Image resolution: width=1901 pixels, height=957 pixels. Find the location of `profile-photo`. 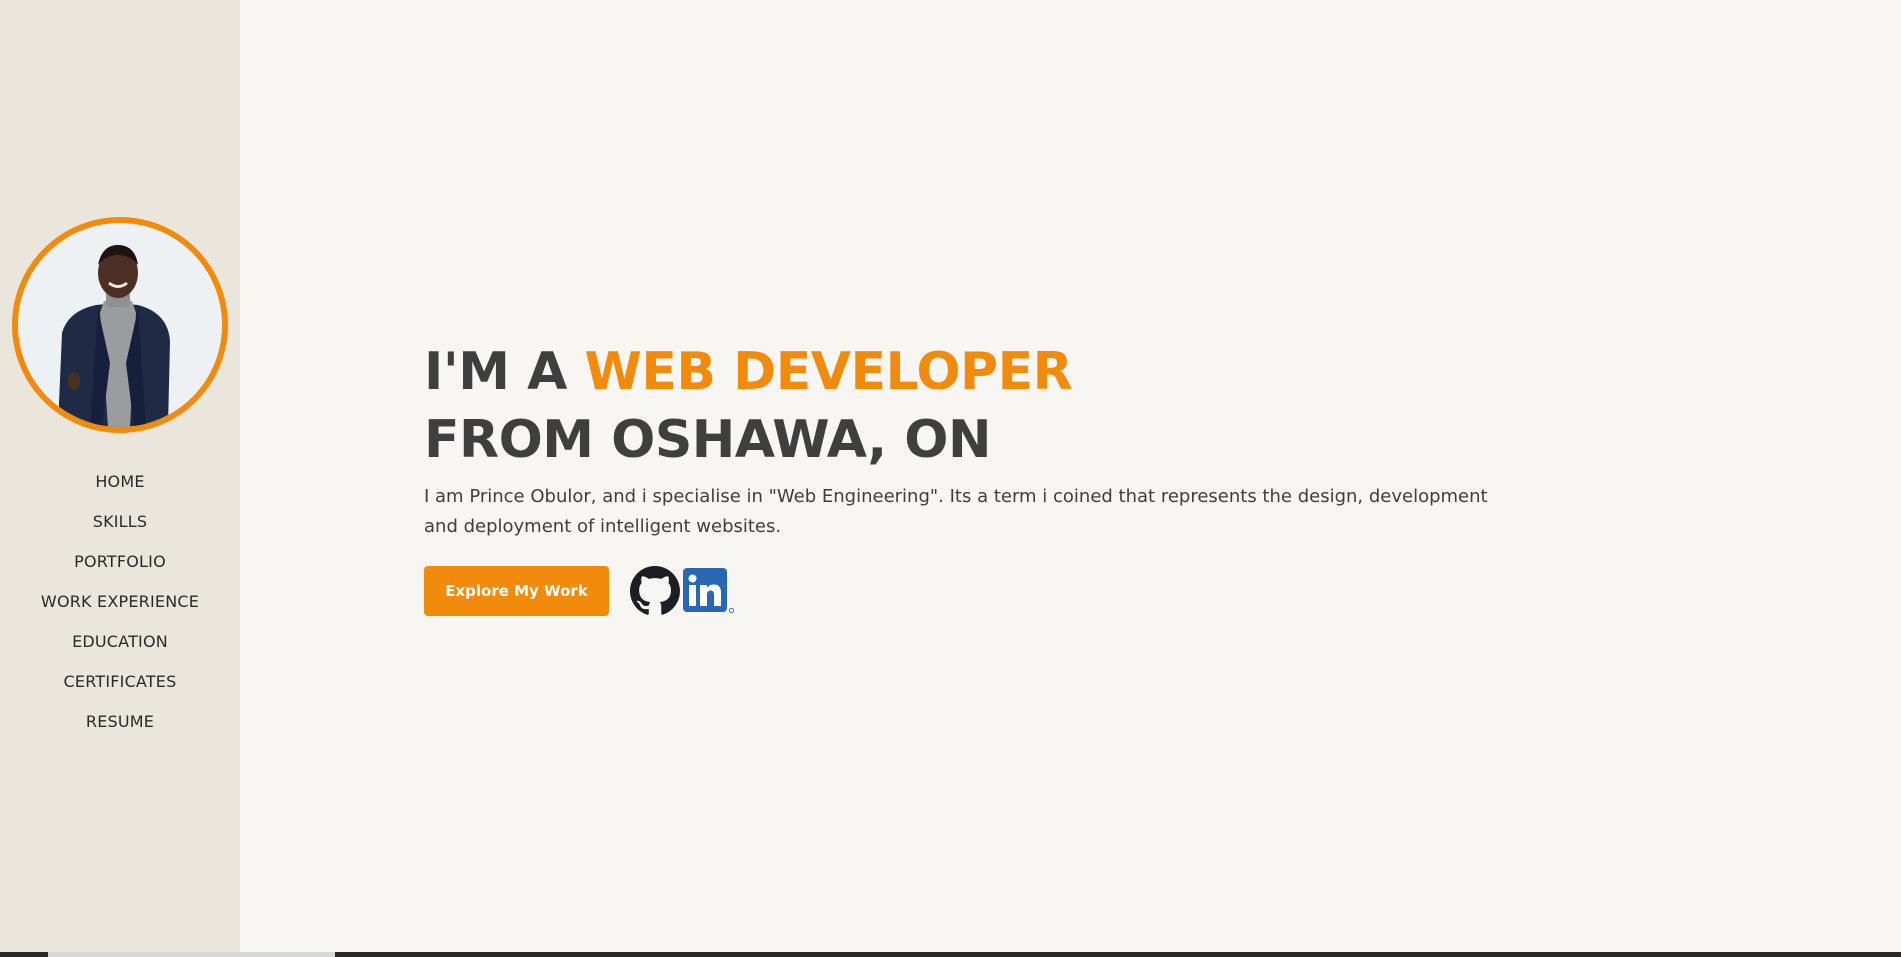

profile-photo is located at coordinates (120, 325).